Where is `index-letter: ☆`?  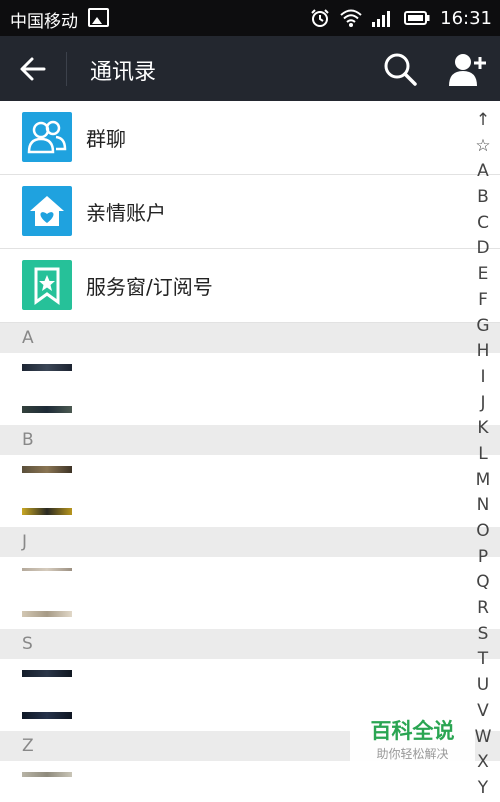 index-letter: ☆ is located at coordinates (483, 147).